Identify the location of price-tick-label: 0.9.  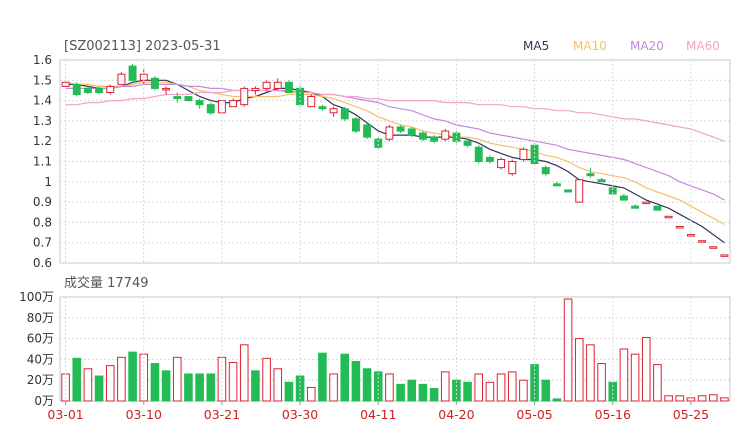
(42, 202).